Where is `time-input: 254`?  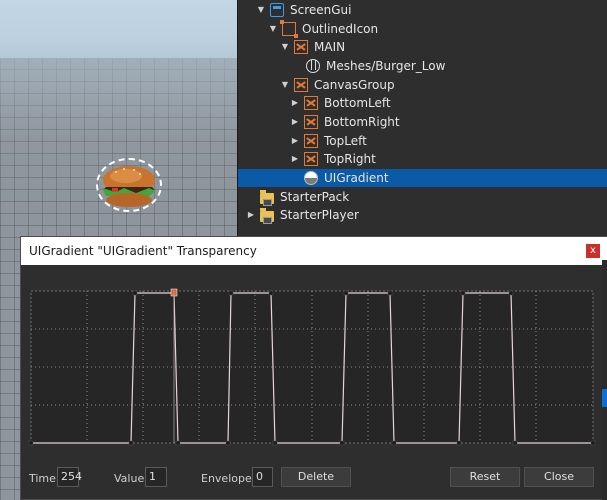 time-input: 254 is located at coordinates (69, 477).